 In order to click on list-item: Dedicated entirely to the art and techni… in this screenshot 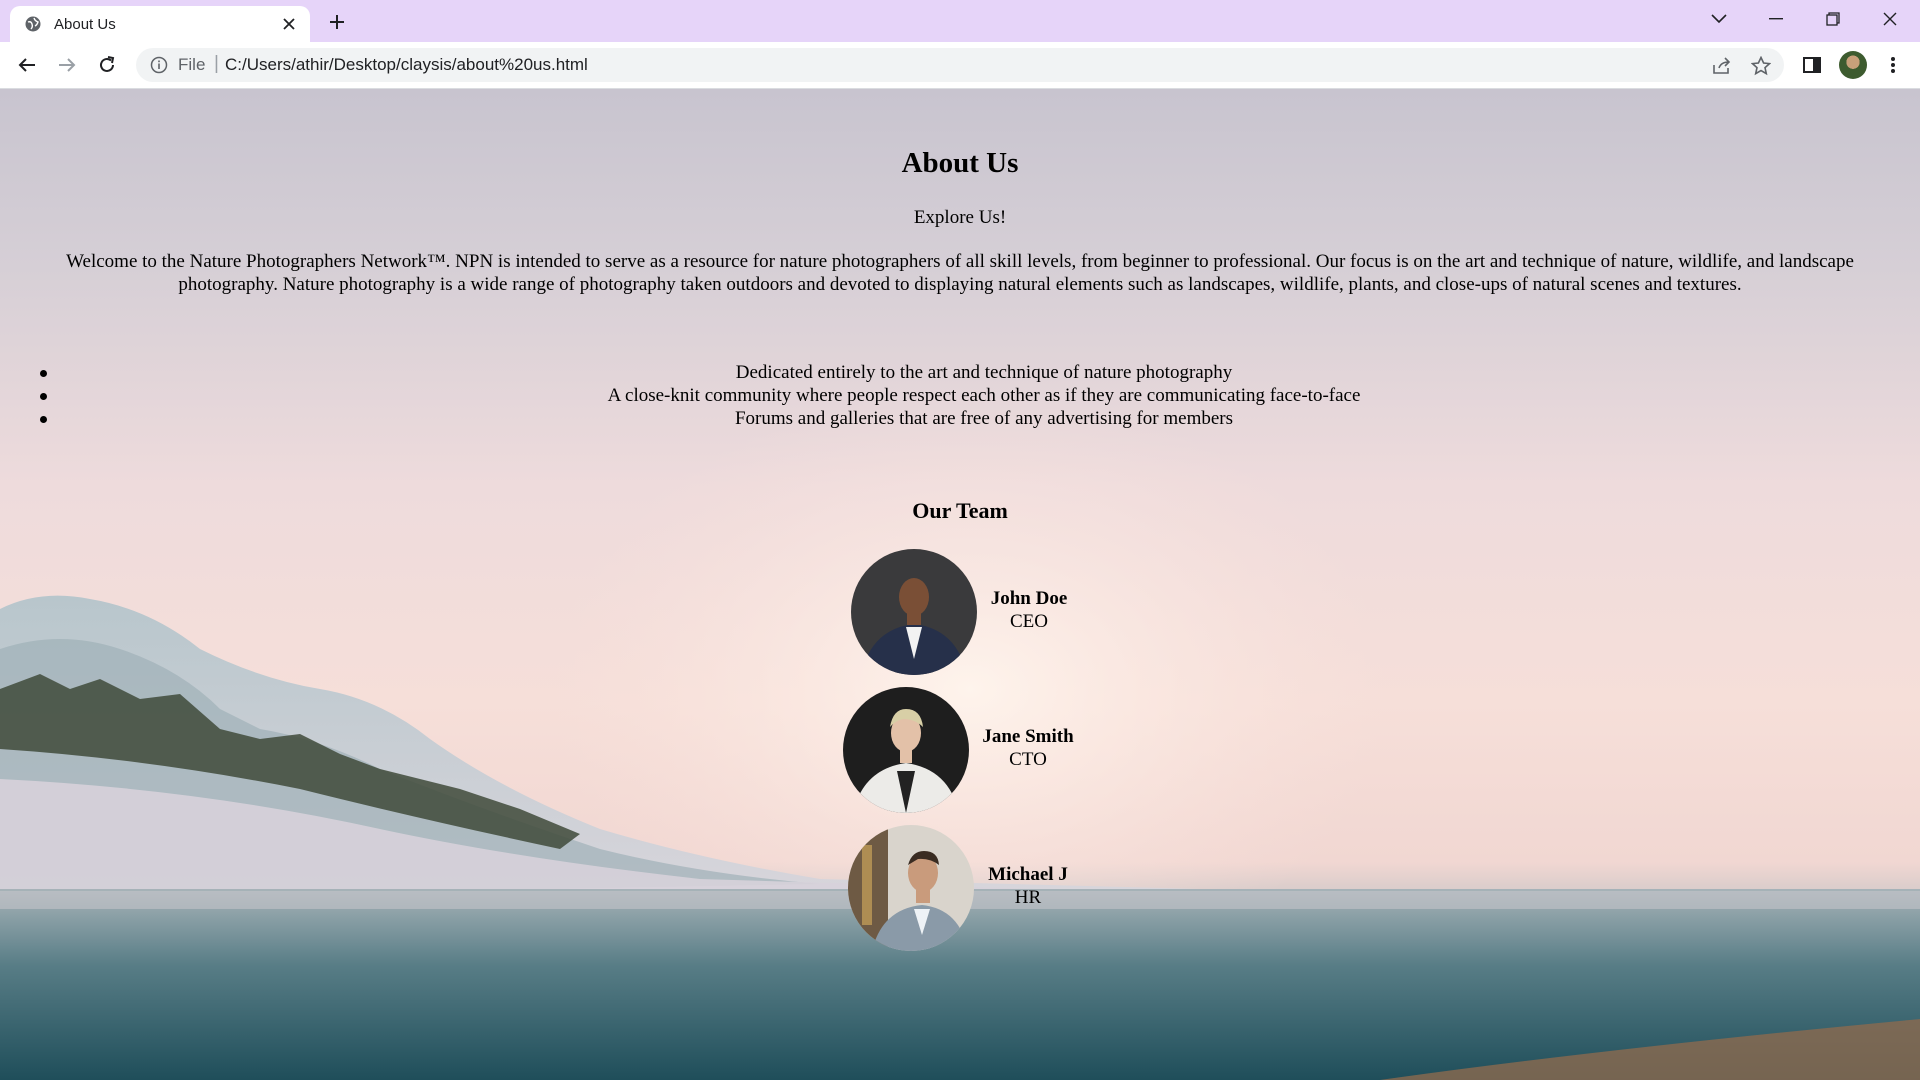, I will do `click(980, 372)`.